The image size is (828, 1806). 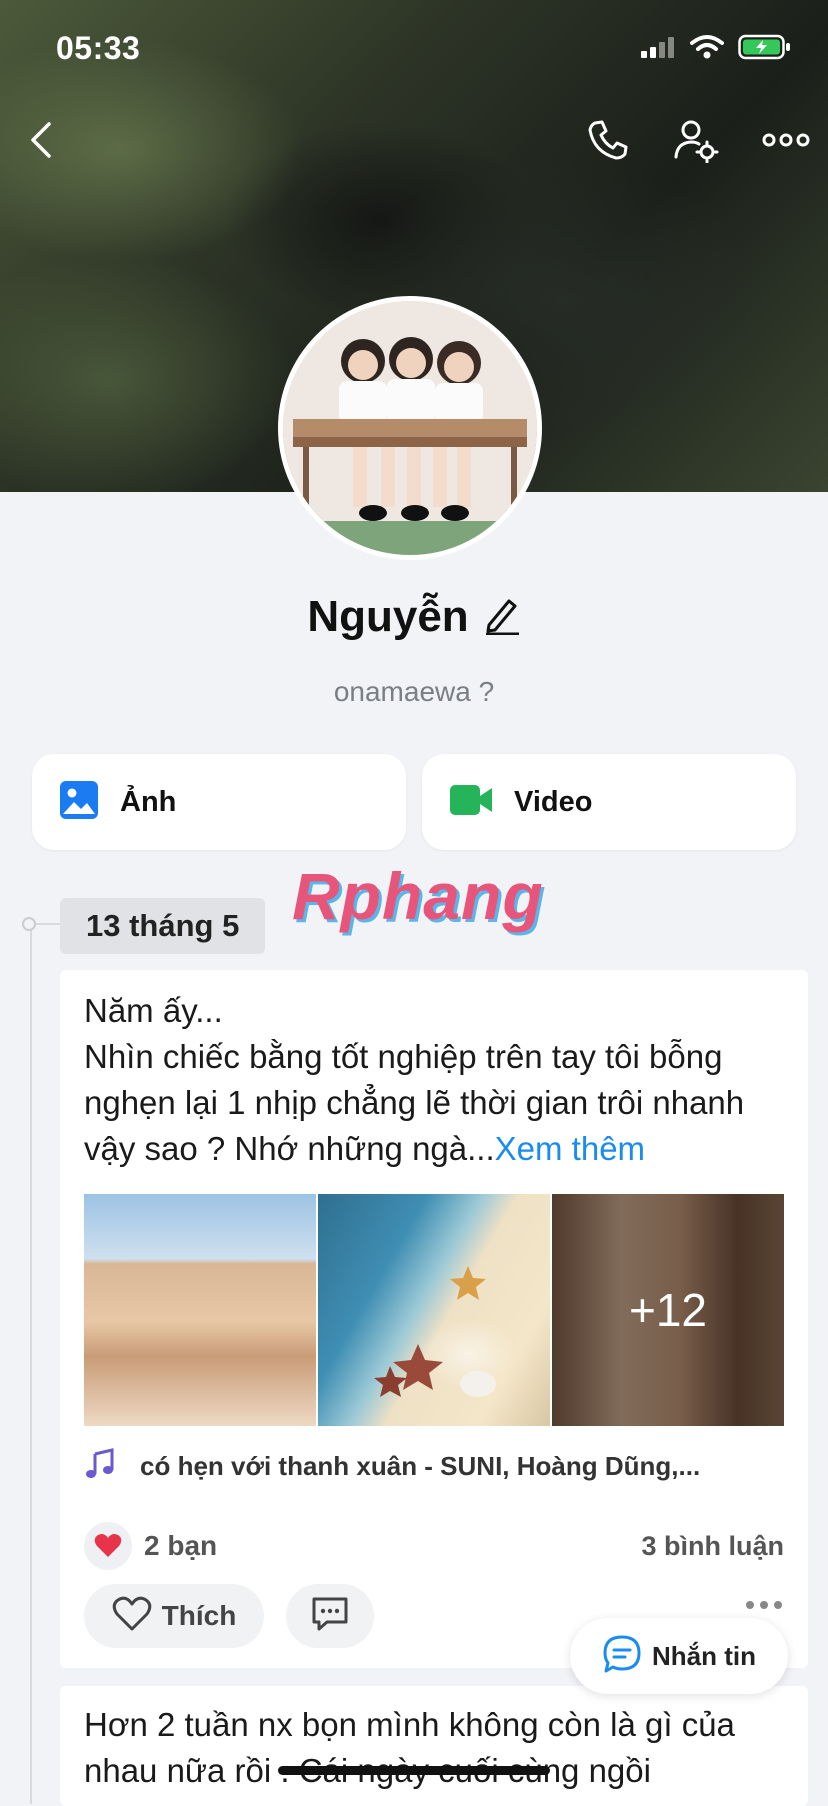 I want to click on like-button: Thích, so click(x=174, y=1616).